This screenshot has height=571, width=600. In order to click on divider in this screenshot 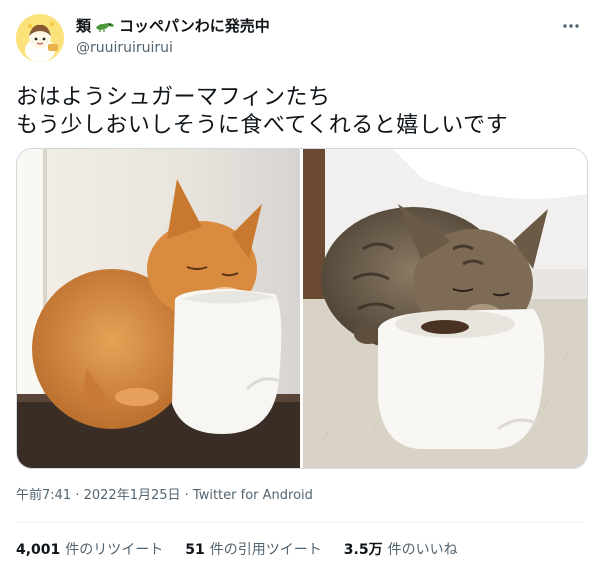, I will do `click(300, 522)`.